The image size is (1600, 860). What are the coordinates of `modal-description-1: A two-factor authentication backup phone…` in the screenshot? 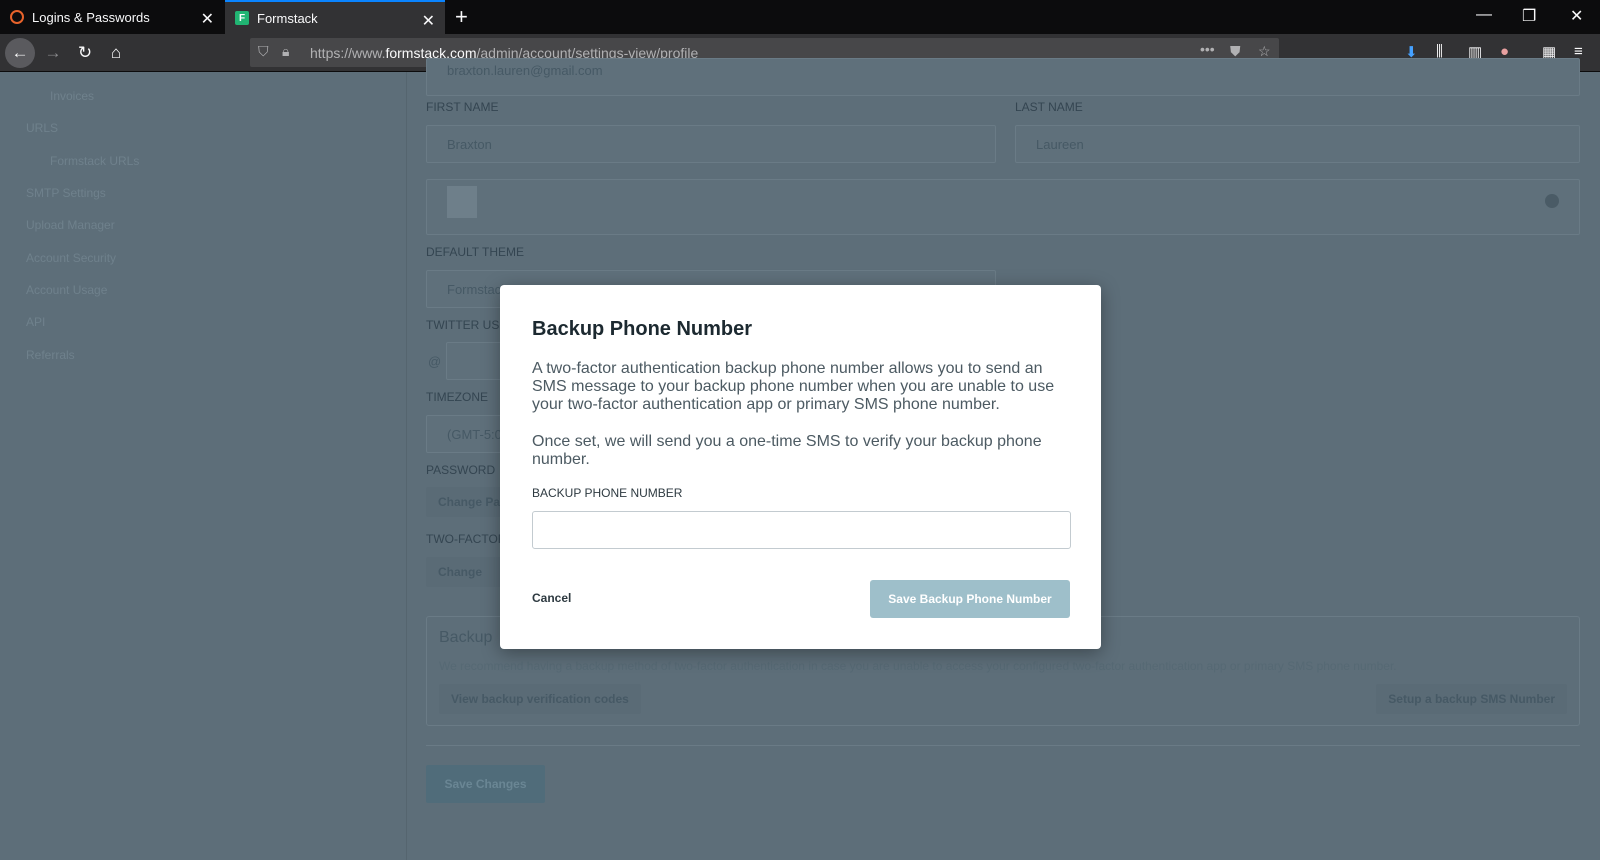 It's located at (793, 386).